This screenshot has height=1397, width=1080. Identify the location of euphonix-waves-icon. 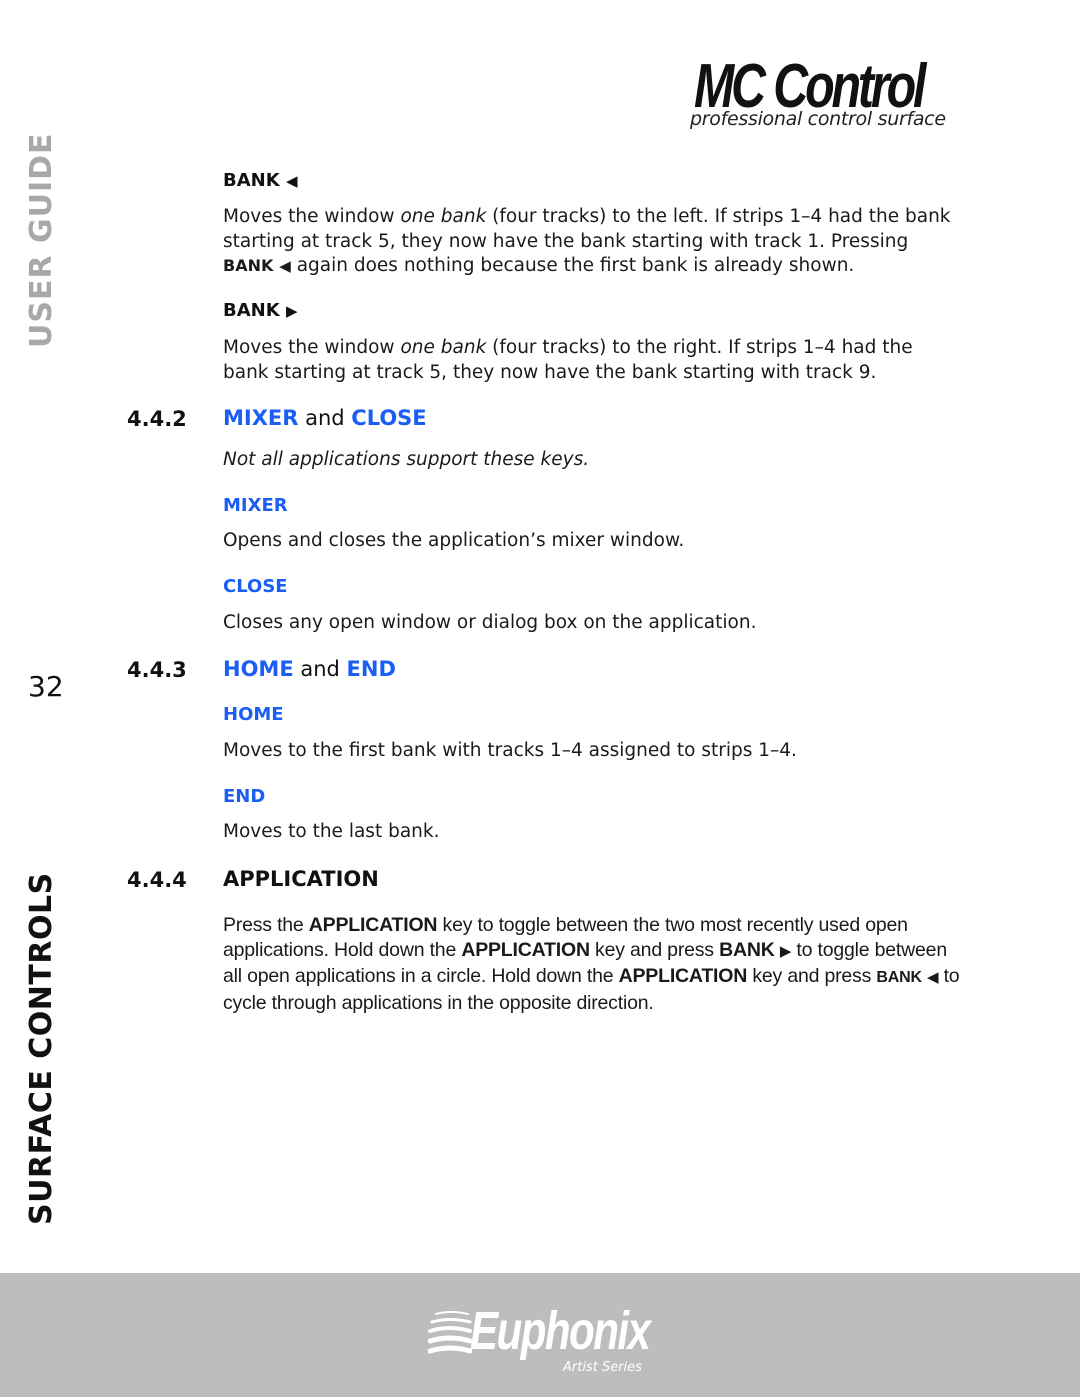
(450, 1332).